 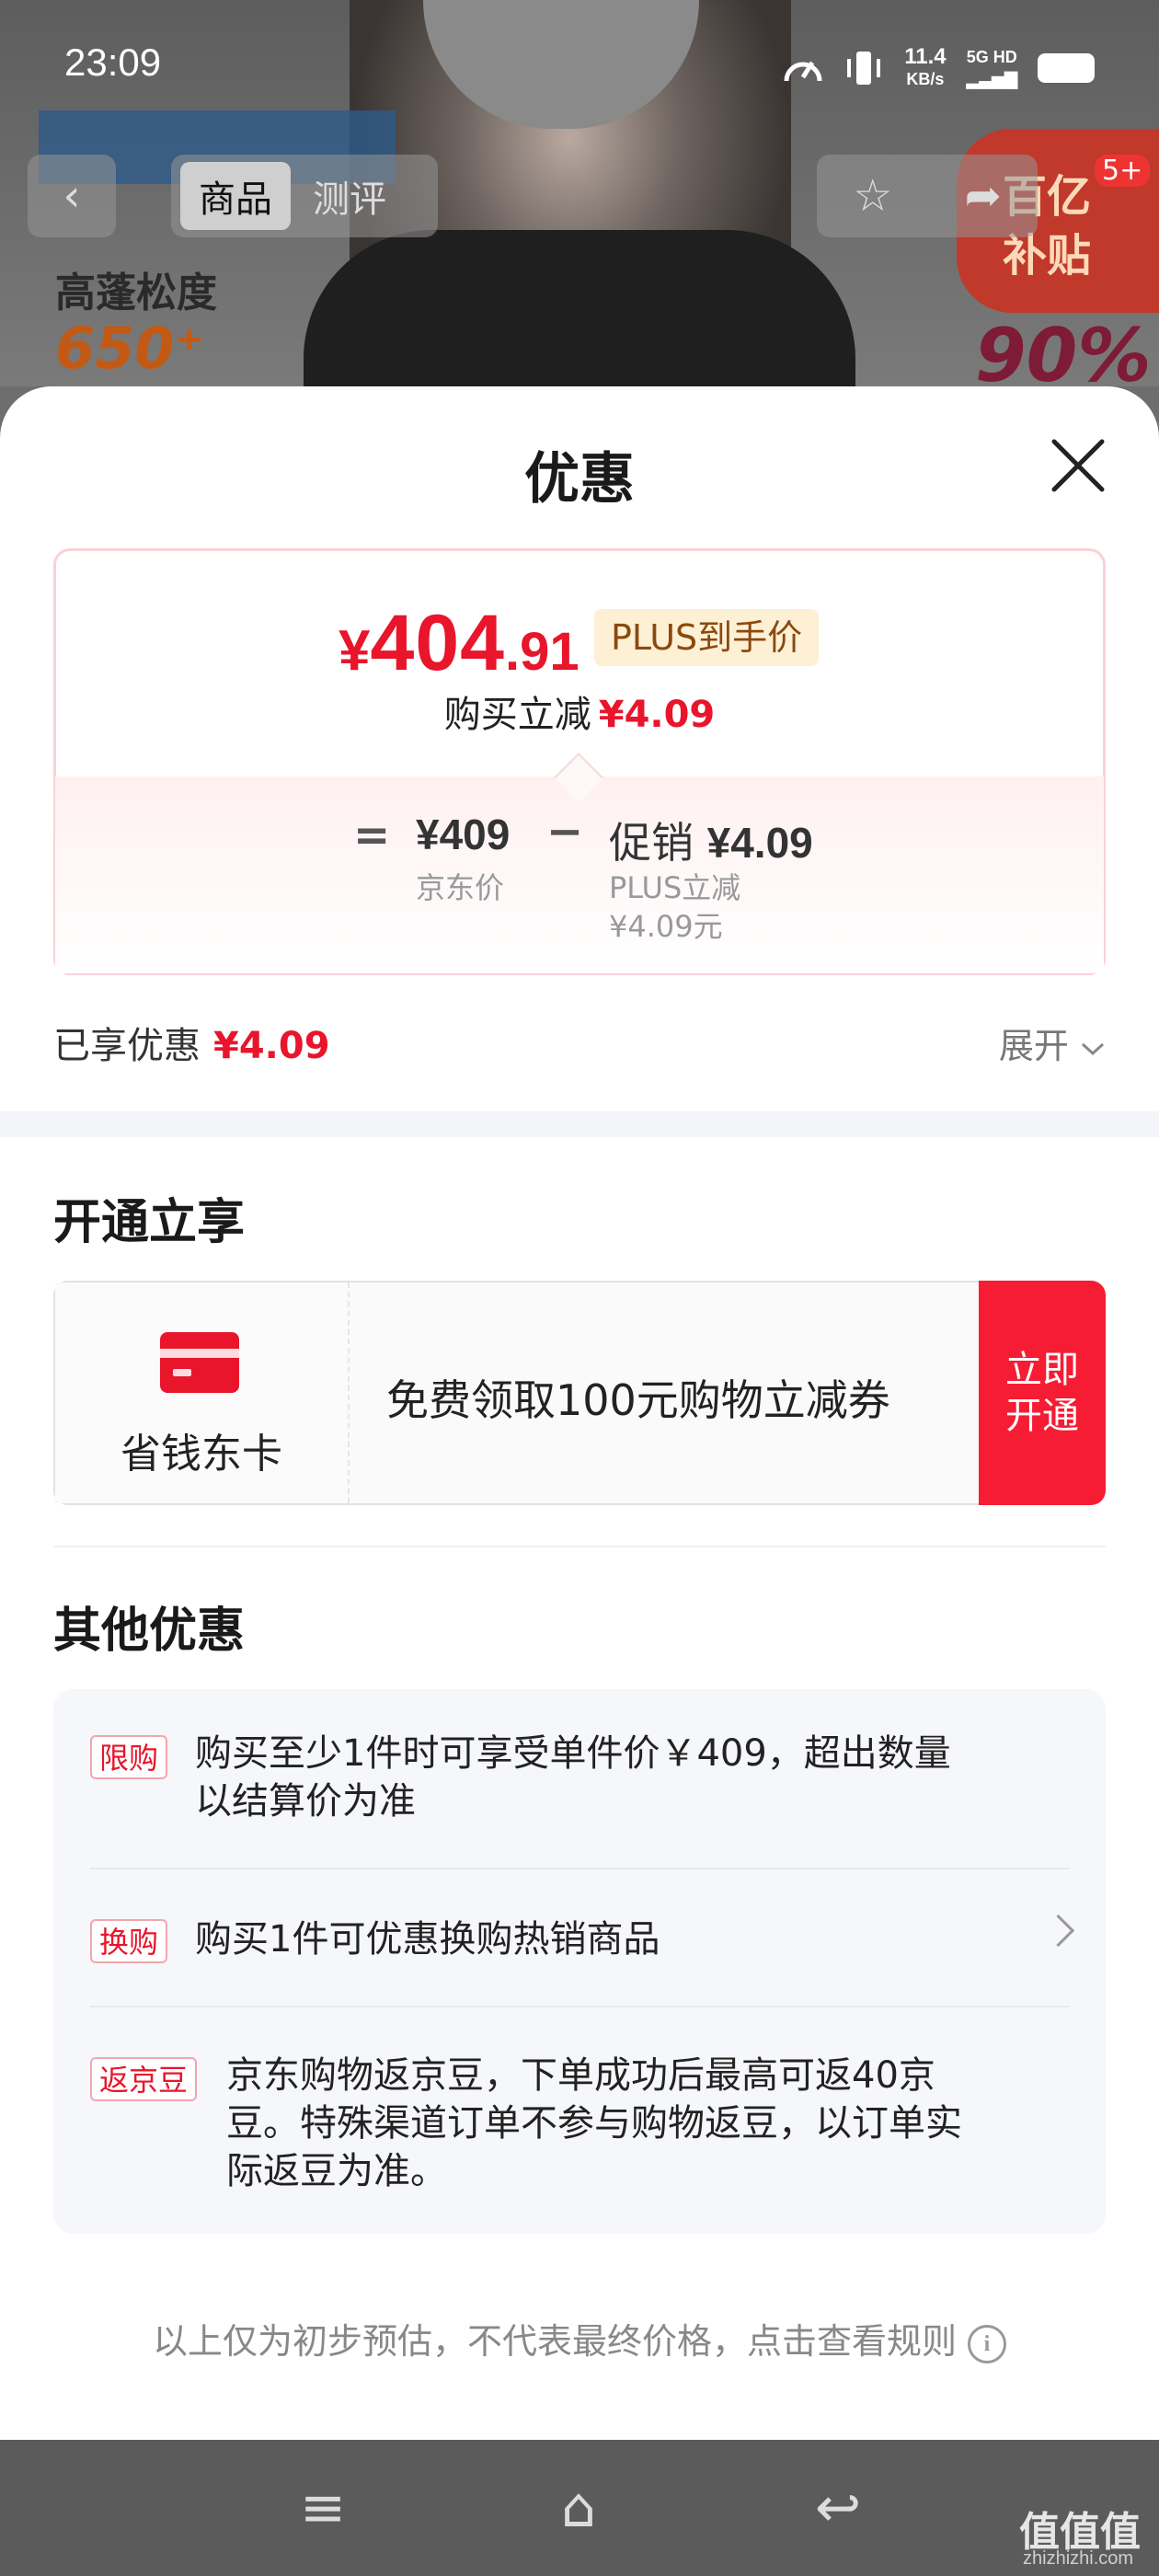 I want to click on cart-badge: 5+, so click(x=1123, y=171).